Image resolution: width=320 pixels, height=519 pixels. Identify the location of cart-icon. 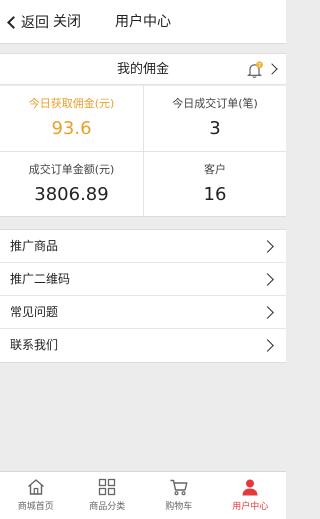
(179, 487).